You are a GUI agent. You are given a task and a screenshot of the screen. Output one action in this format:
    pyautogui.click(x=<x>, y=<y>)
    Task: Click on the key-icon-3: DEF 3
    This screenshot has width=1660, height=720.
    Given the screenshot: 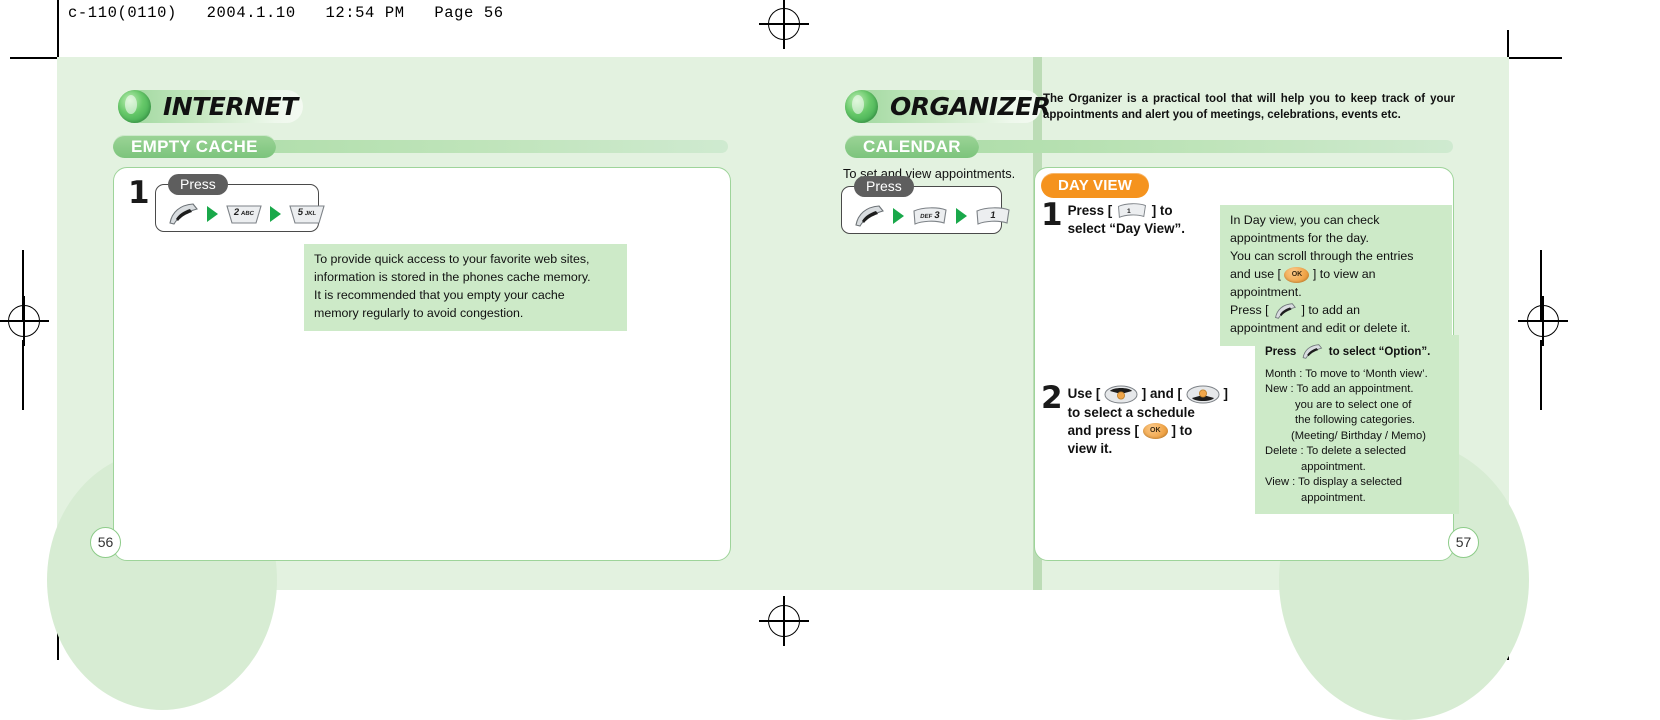 What is the action you would take?
    pyautogui.click(x=930, y=216)
    